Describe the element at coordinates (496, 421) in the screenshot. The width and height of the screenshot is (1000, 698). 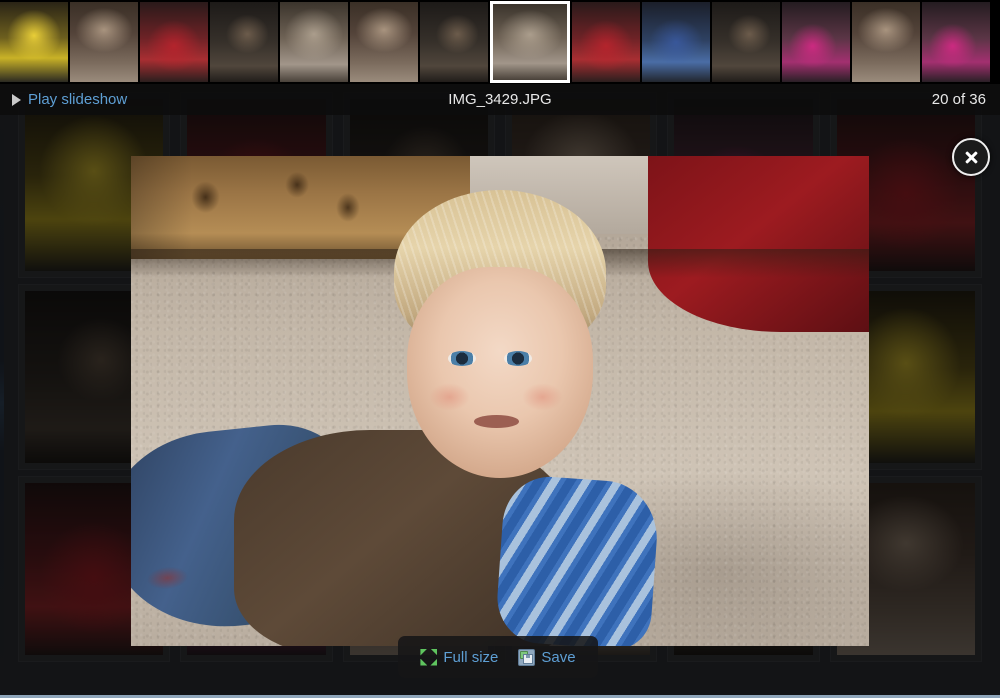
I see `photo-mouth` at that location.